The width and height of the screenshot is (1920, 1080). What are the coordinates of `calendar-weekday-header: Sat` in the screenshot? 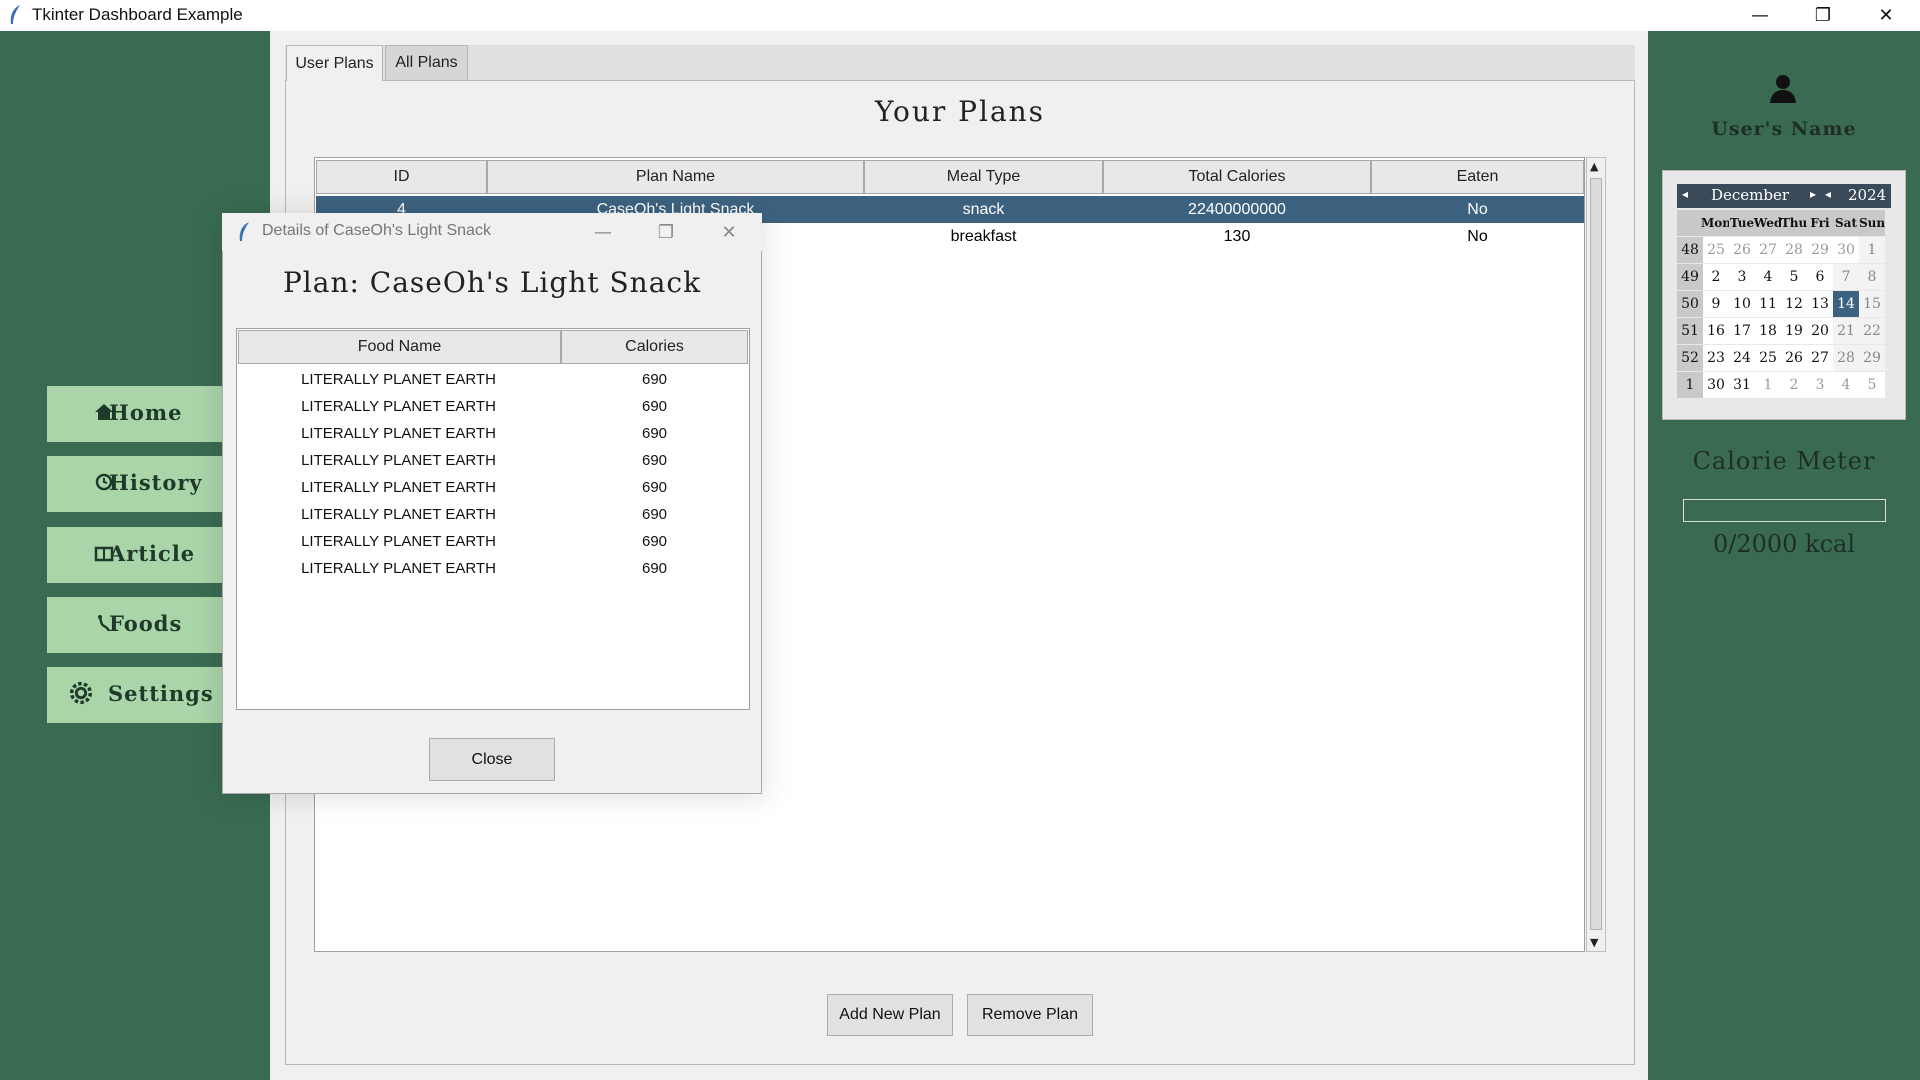 It's located at (1846, 223).